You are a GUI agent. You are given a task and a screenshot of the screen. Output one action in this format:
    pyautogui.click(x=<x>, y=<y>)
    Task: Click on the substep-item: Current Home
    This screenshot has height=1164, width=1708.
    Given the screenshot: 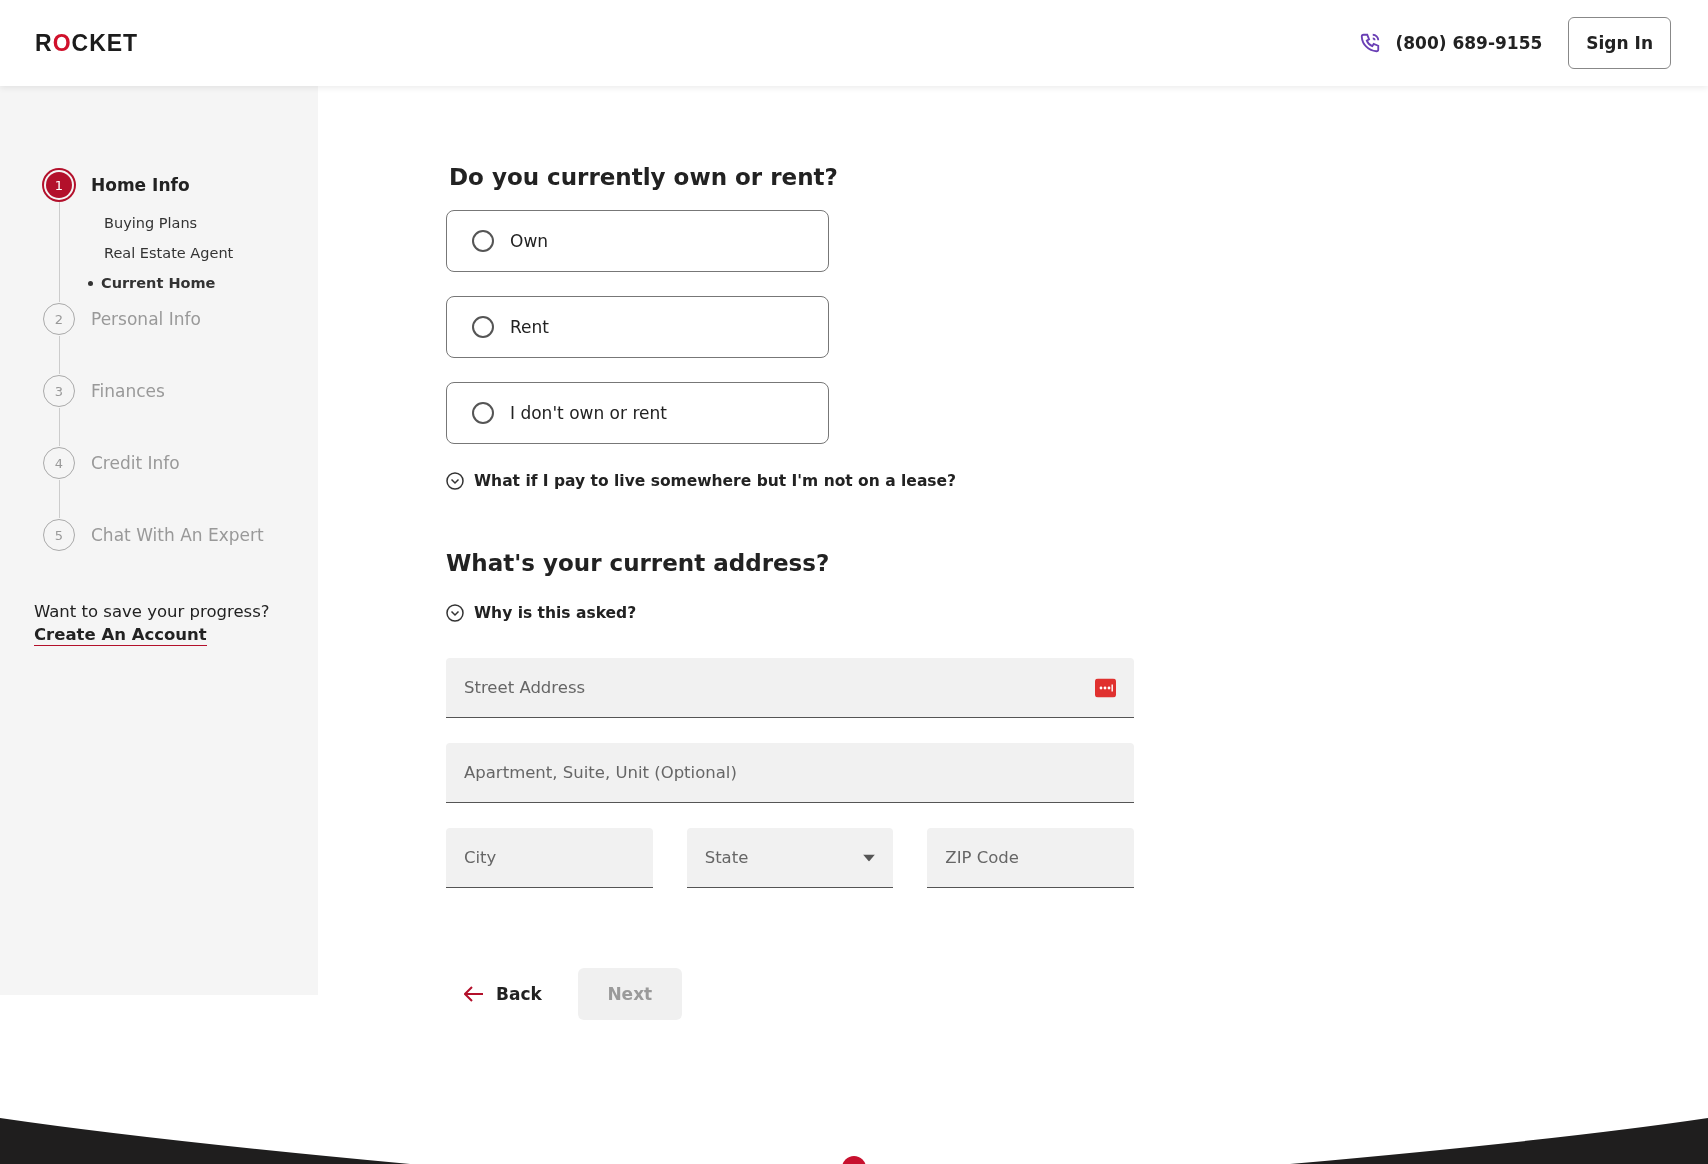 What is the action you would take?
    pyautogui.click(x=179, y=283)
    